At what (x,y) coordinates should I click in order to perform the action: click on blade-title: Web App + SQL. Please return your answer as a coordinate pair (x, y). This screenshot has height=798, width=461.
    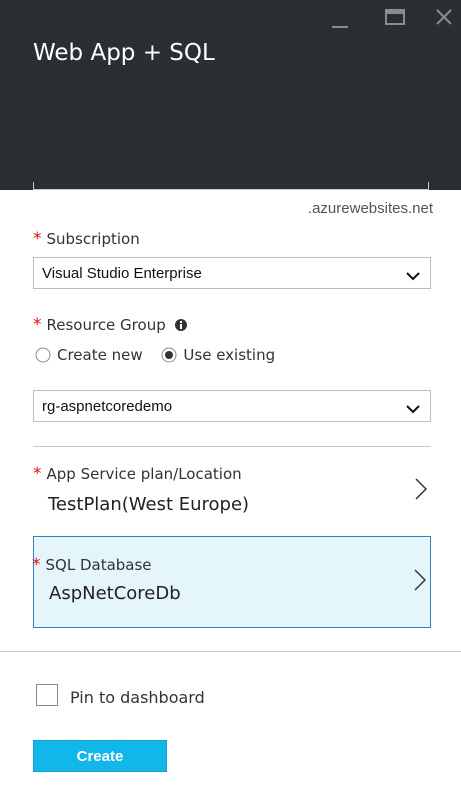
    Looking at the image, I should click on (124, 53).